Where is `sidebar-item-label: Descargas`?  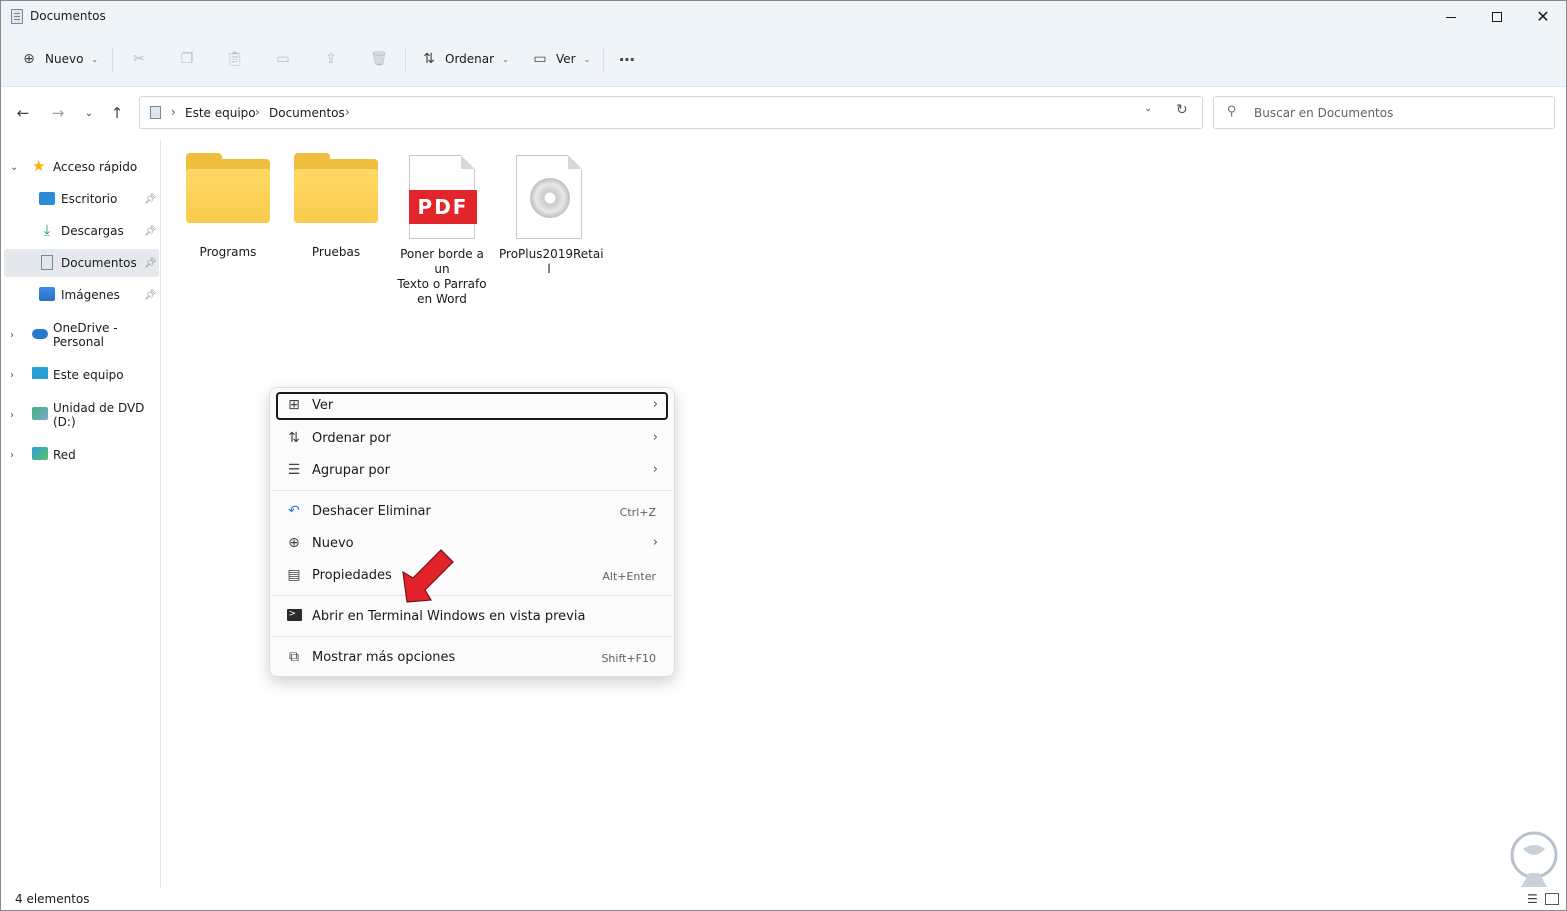
sidebar-item-label: Descargas is located at coordinates (92, 231).